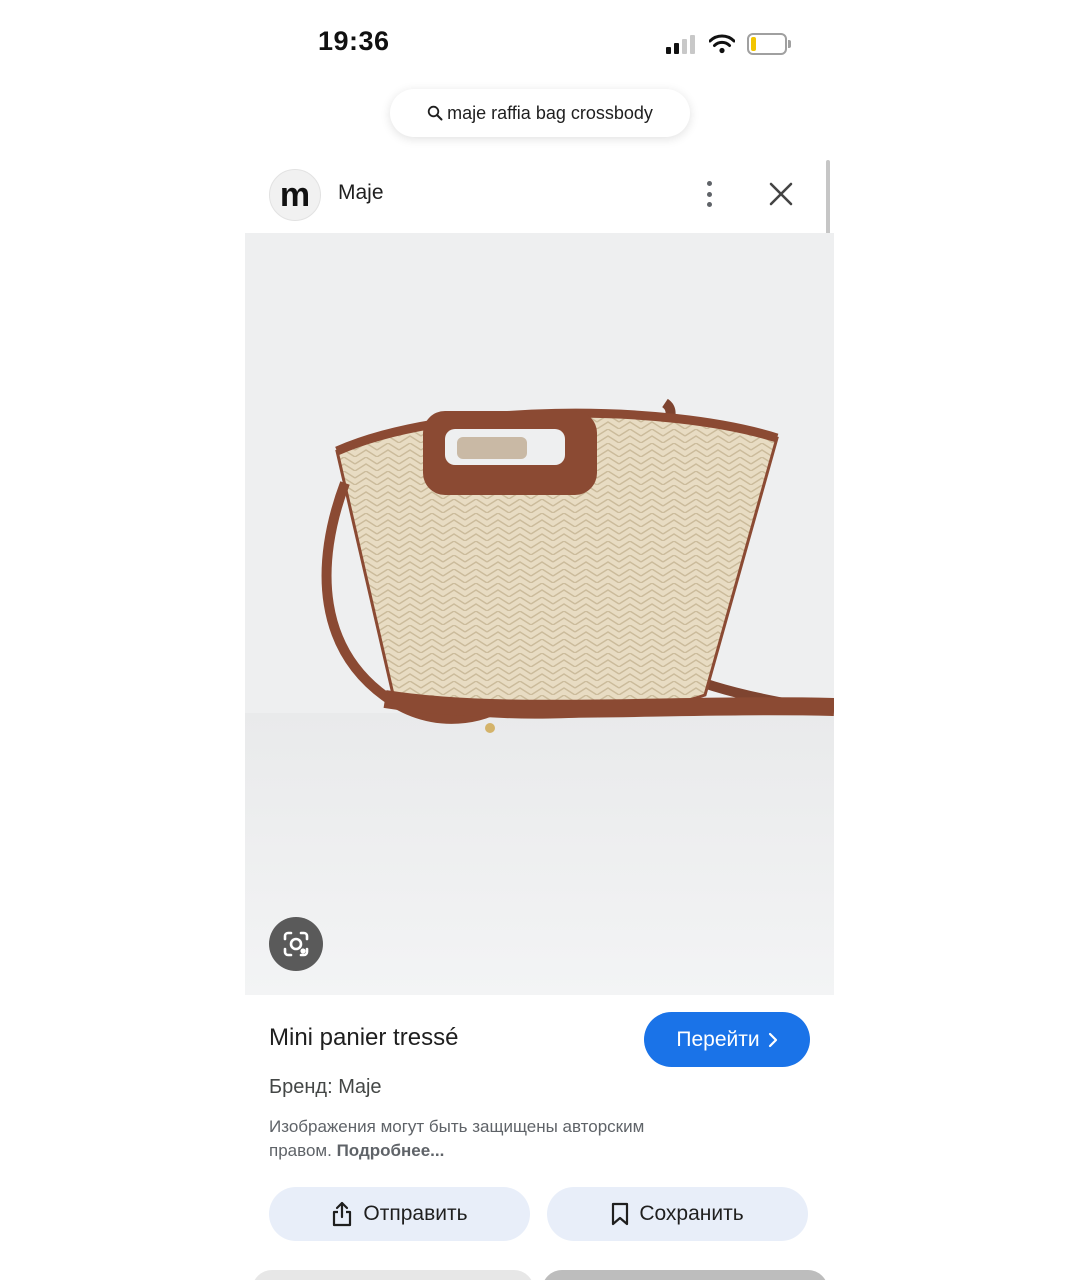 The width and height of the screenshot is (1080, 1280). What do you see at coordinates (781, 194) in the screenshot?
I see `close-icon` at bounding box center [781, 194].